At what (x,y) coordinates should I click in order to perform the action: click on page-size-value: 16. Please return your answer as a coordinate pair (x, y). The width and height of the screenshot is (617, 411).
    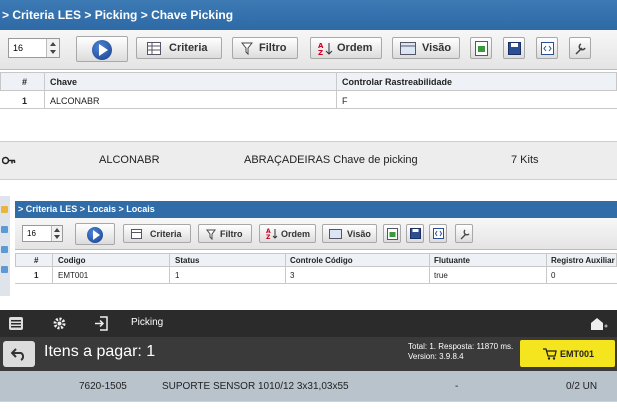
    Looking at the image, I should click on (31, 233).